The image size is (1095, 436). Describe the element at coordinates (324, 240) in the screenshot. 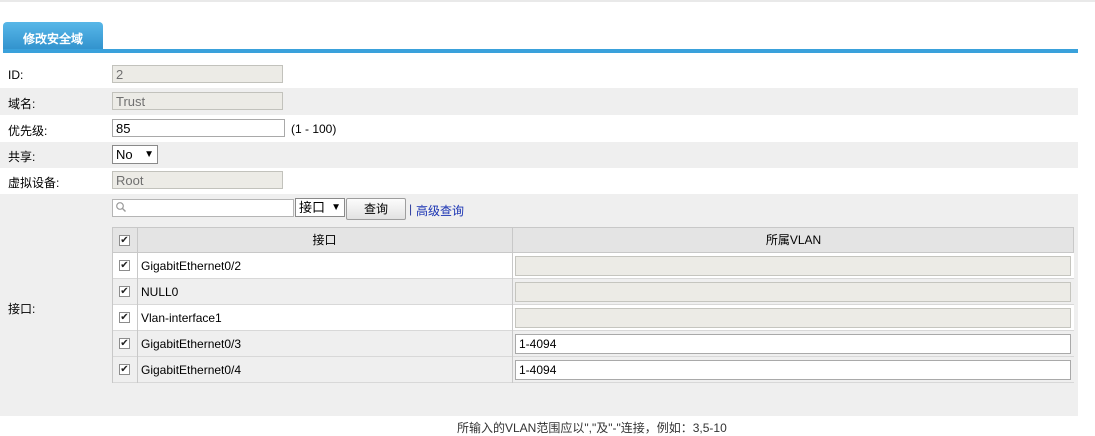

I see `header-interface: 接口` at that location.